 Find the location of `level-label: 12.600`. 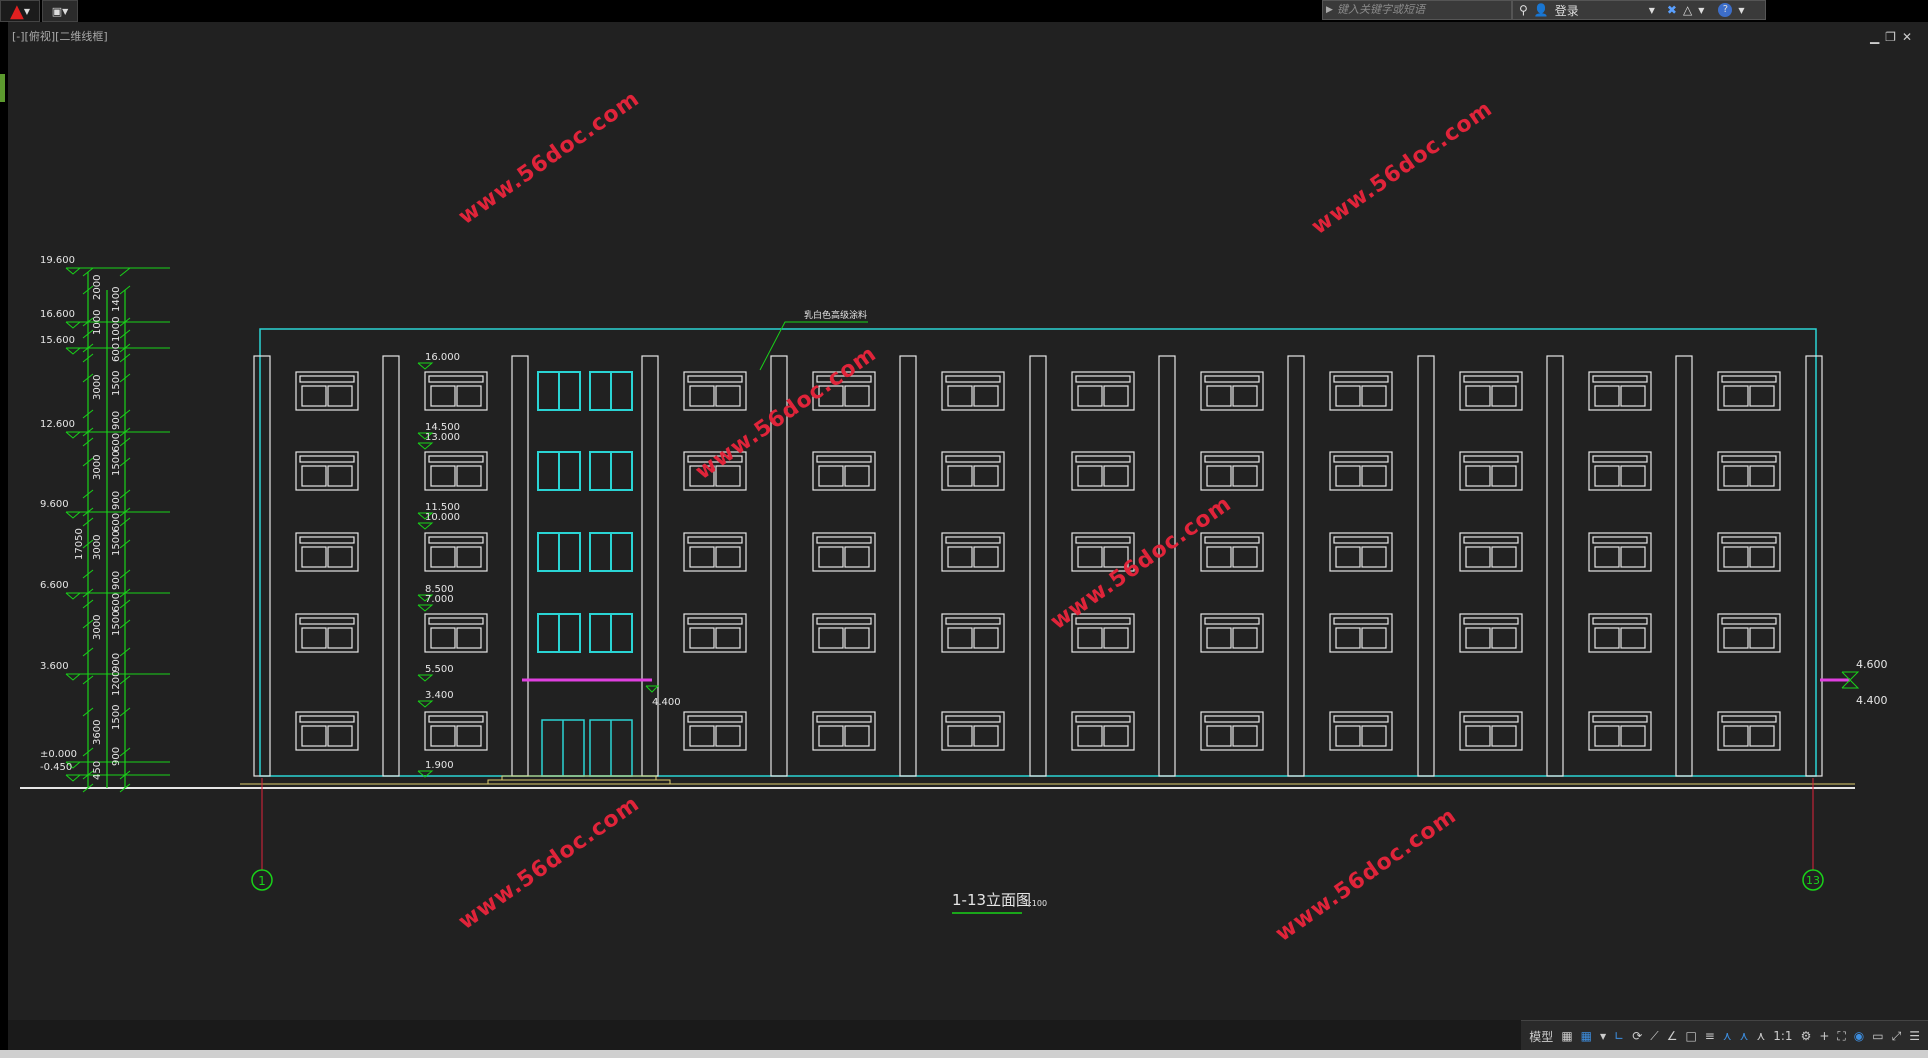

level-label: 12.600 is located at coordinates (57, 424).